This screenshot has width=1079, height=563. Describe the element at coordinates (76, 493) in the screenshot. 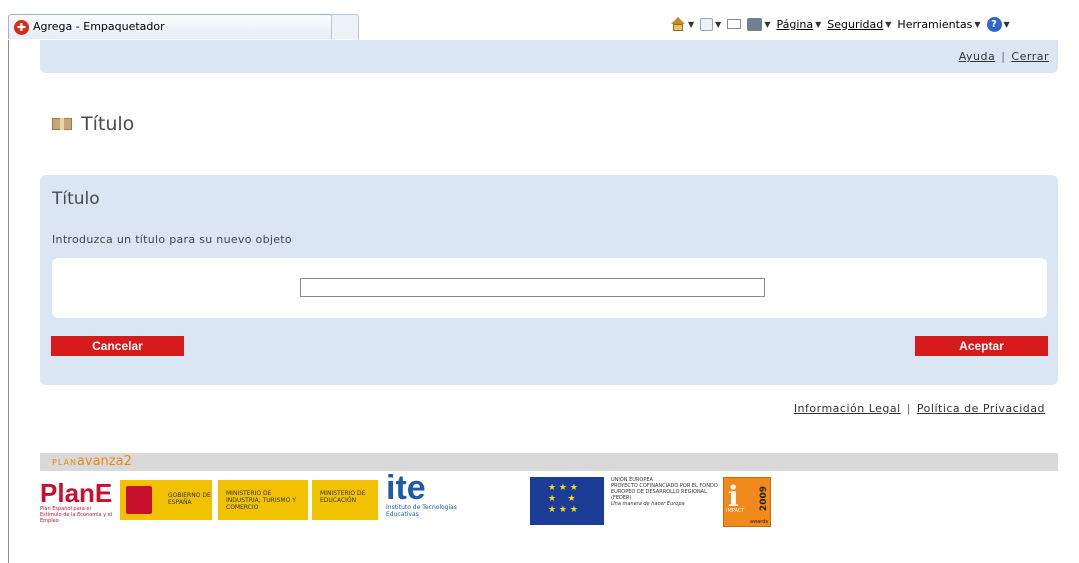

I see `plan-e-title: PlanE` at that location.